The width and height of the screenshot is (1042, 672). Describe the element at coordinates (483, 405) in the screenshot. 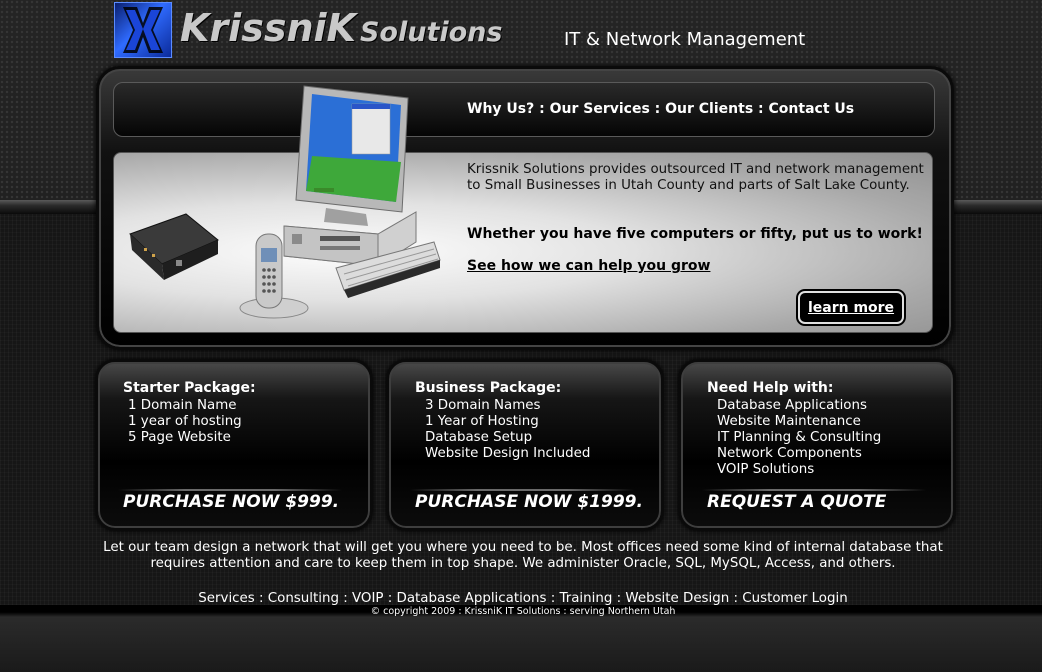

I see `list-item: 3 Domain Names` at that location.